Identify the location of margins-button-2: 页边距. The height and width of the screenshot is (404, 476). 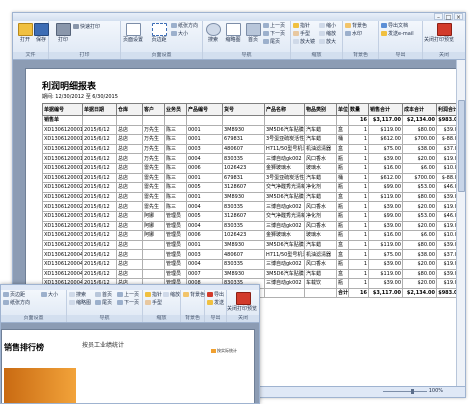
(14, 295).